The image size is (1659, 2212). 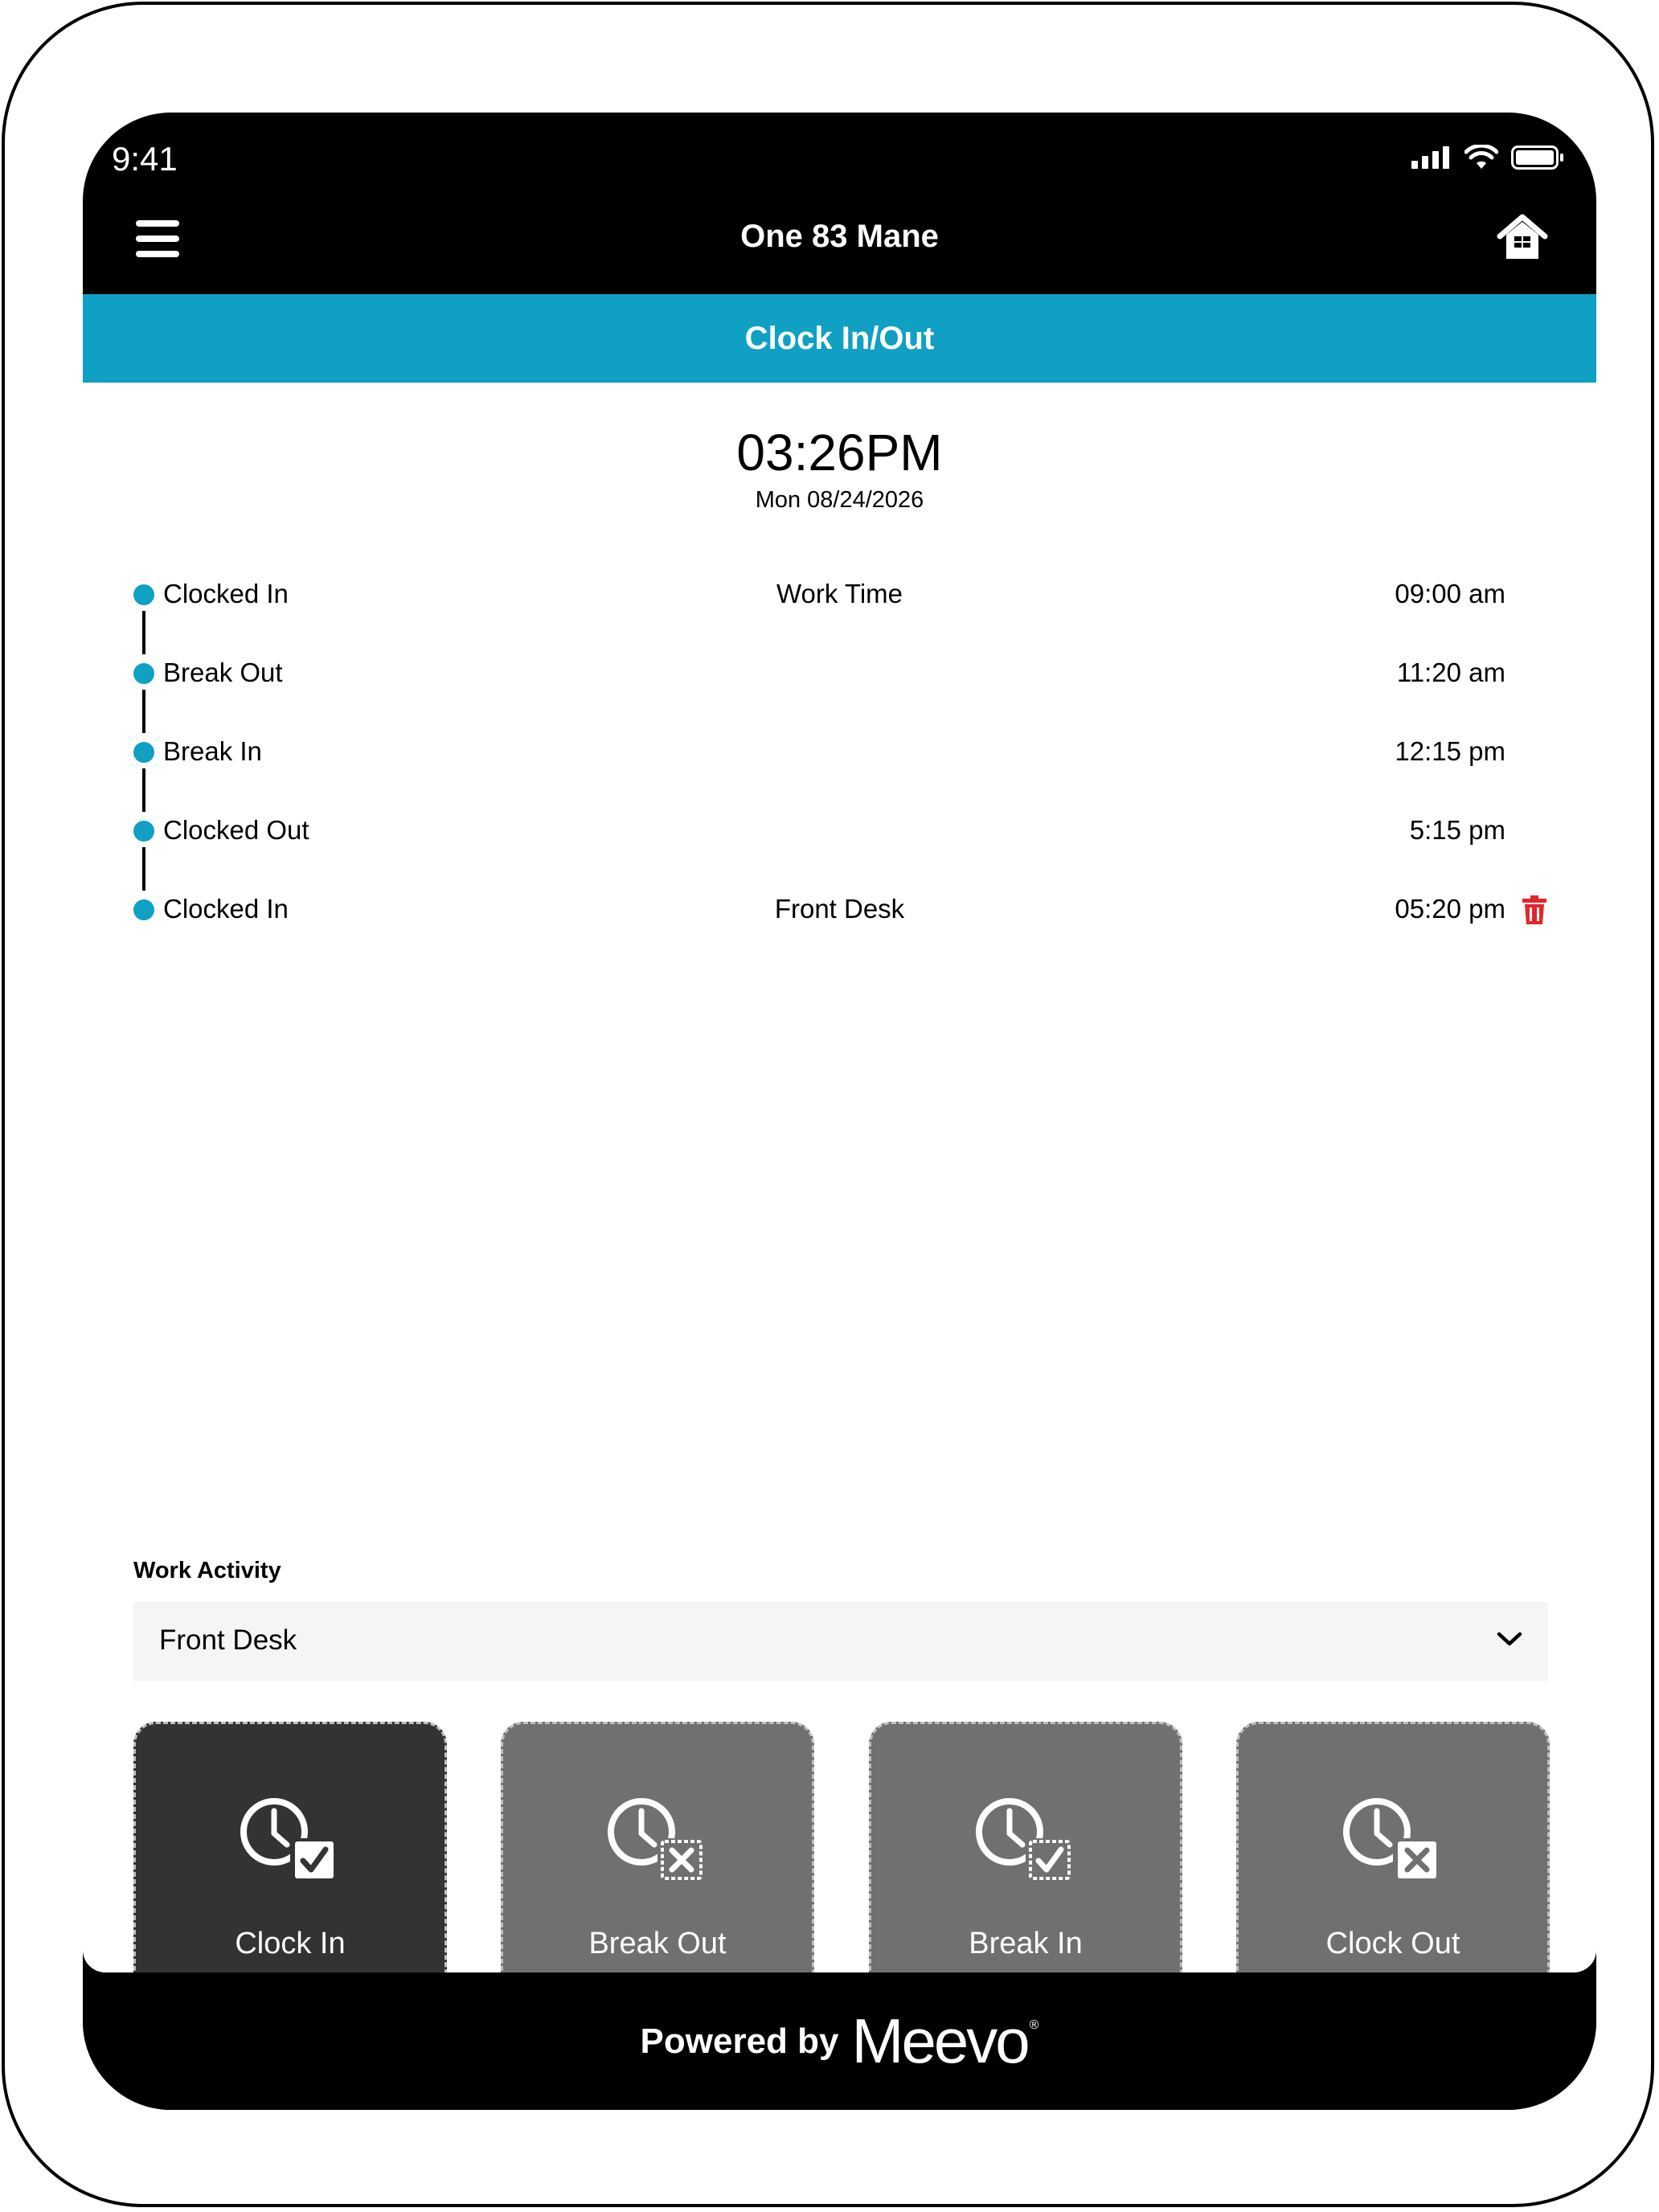 What do you see at coordinates (1430, 157) in the screenshot?
I see `signal-icon` at bounding box center [1430, 157].